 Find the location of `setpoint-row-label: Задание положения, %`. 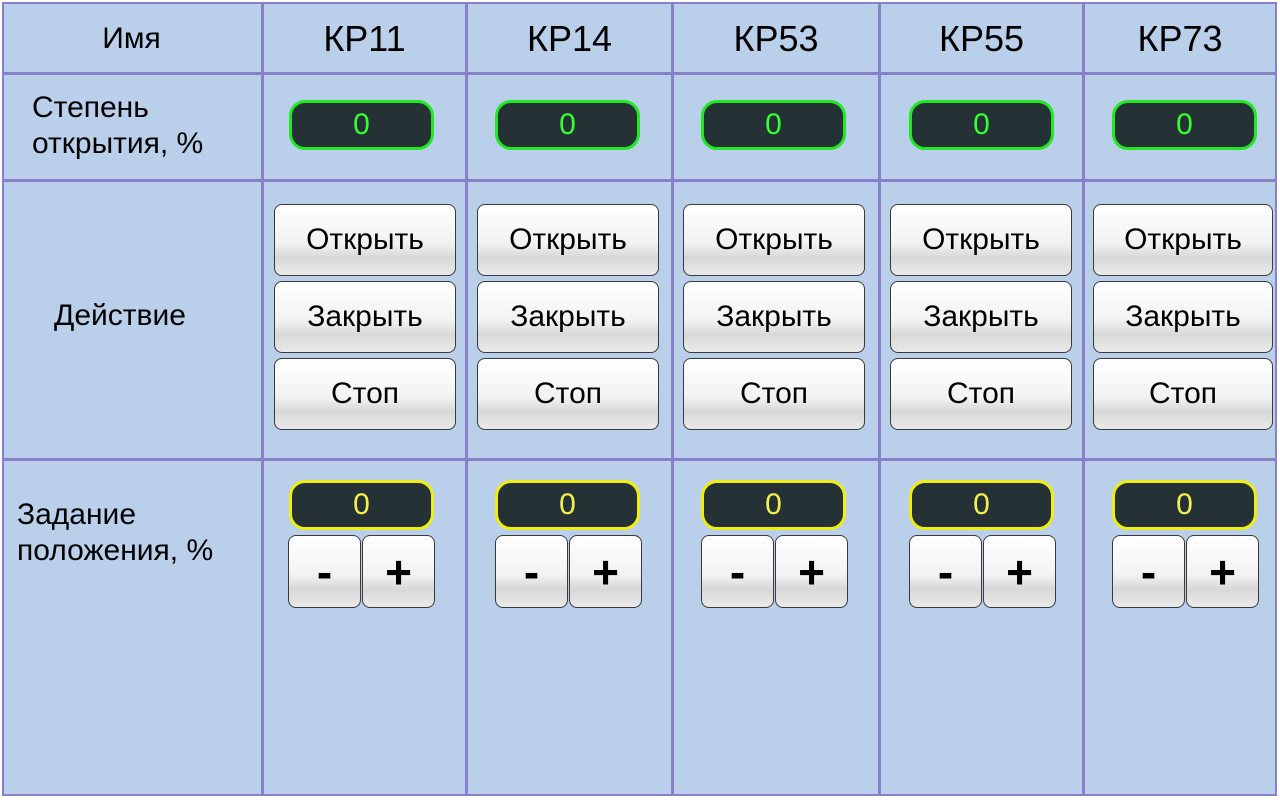

setpoint-row-label: Задание положения, % is located at coordinates (115, 533).